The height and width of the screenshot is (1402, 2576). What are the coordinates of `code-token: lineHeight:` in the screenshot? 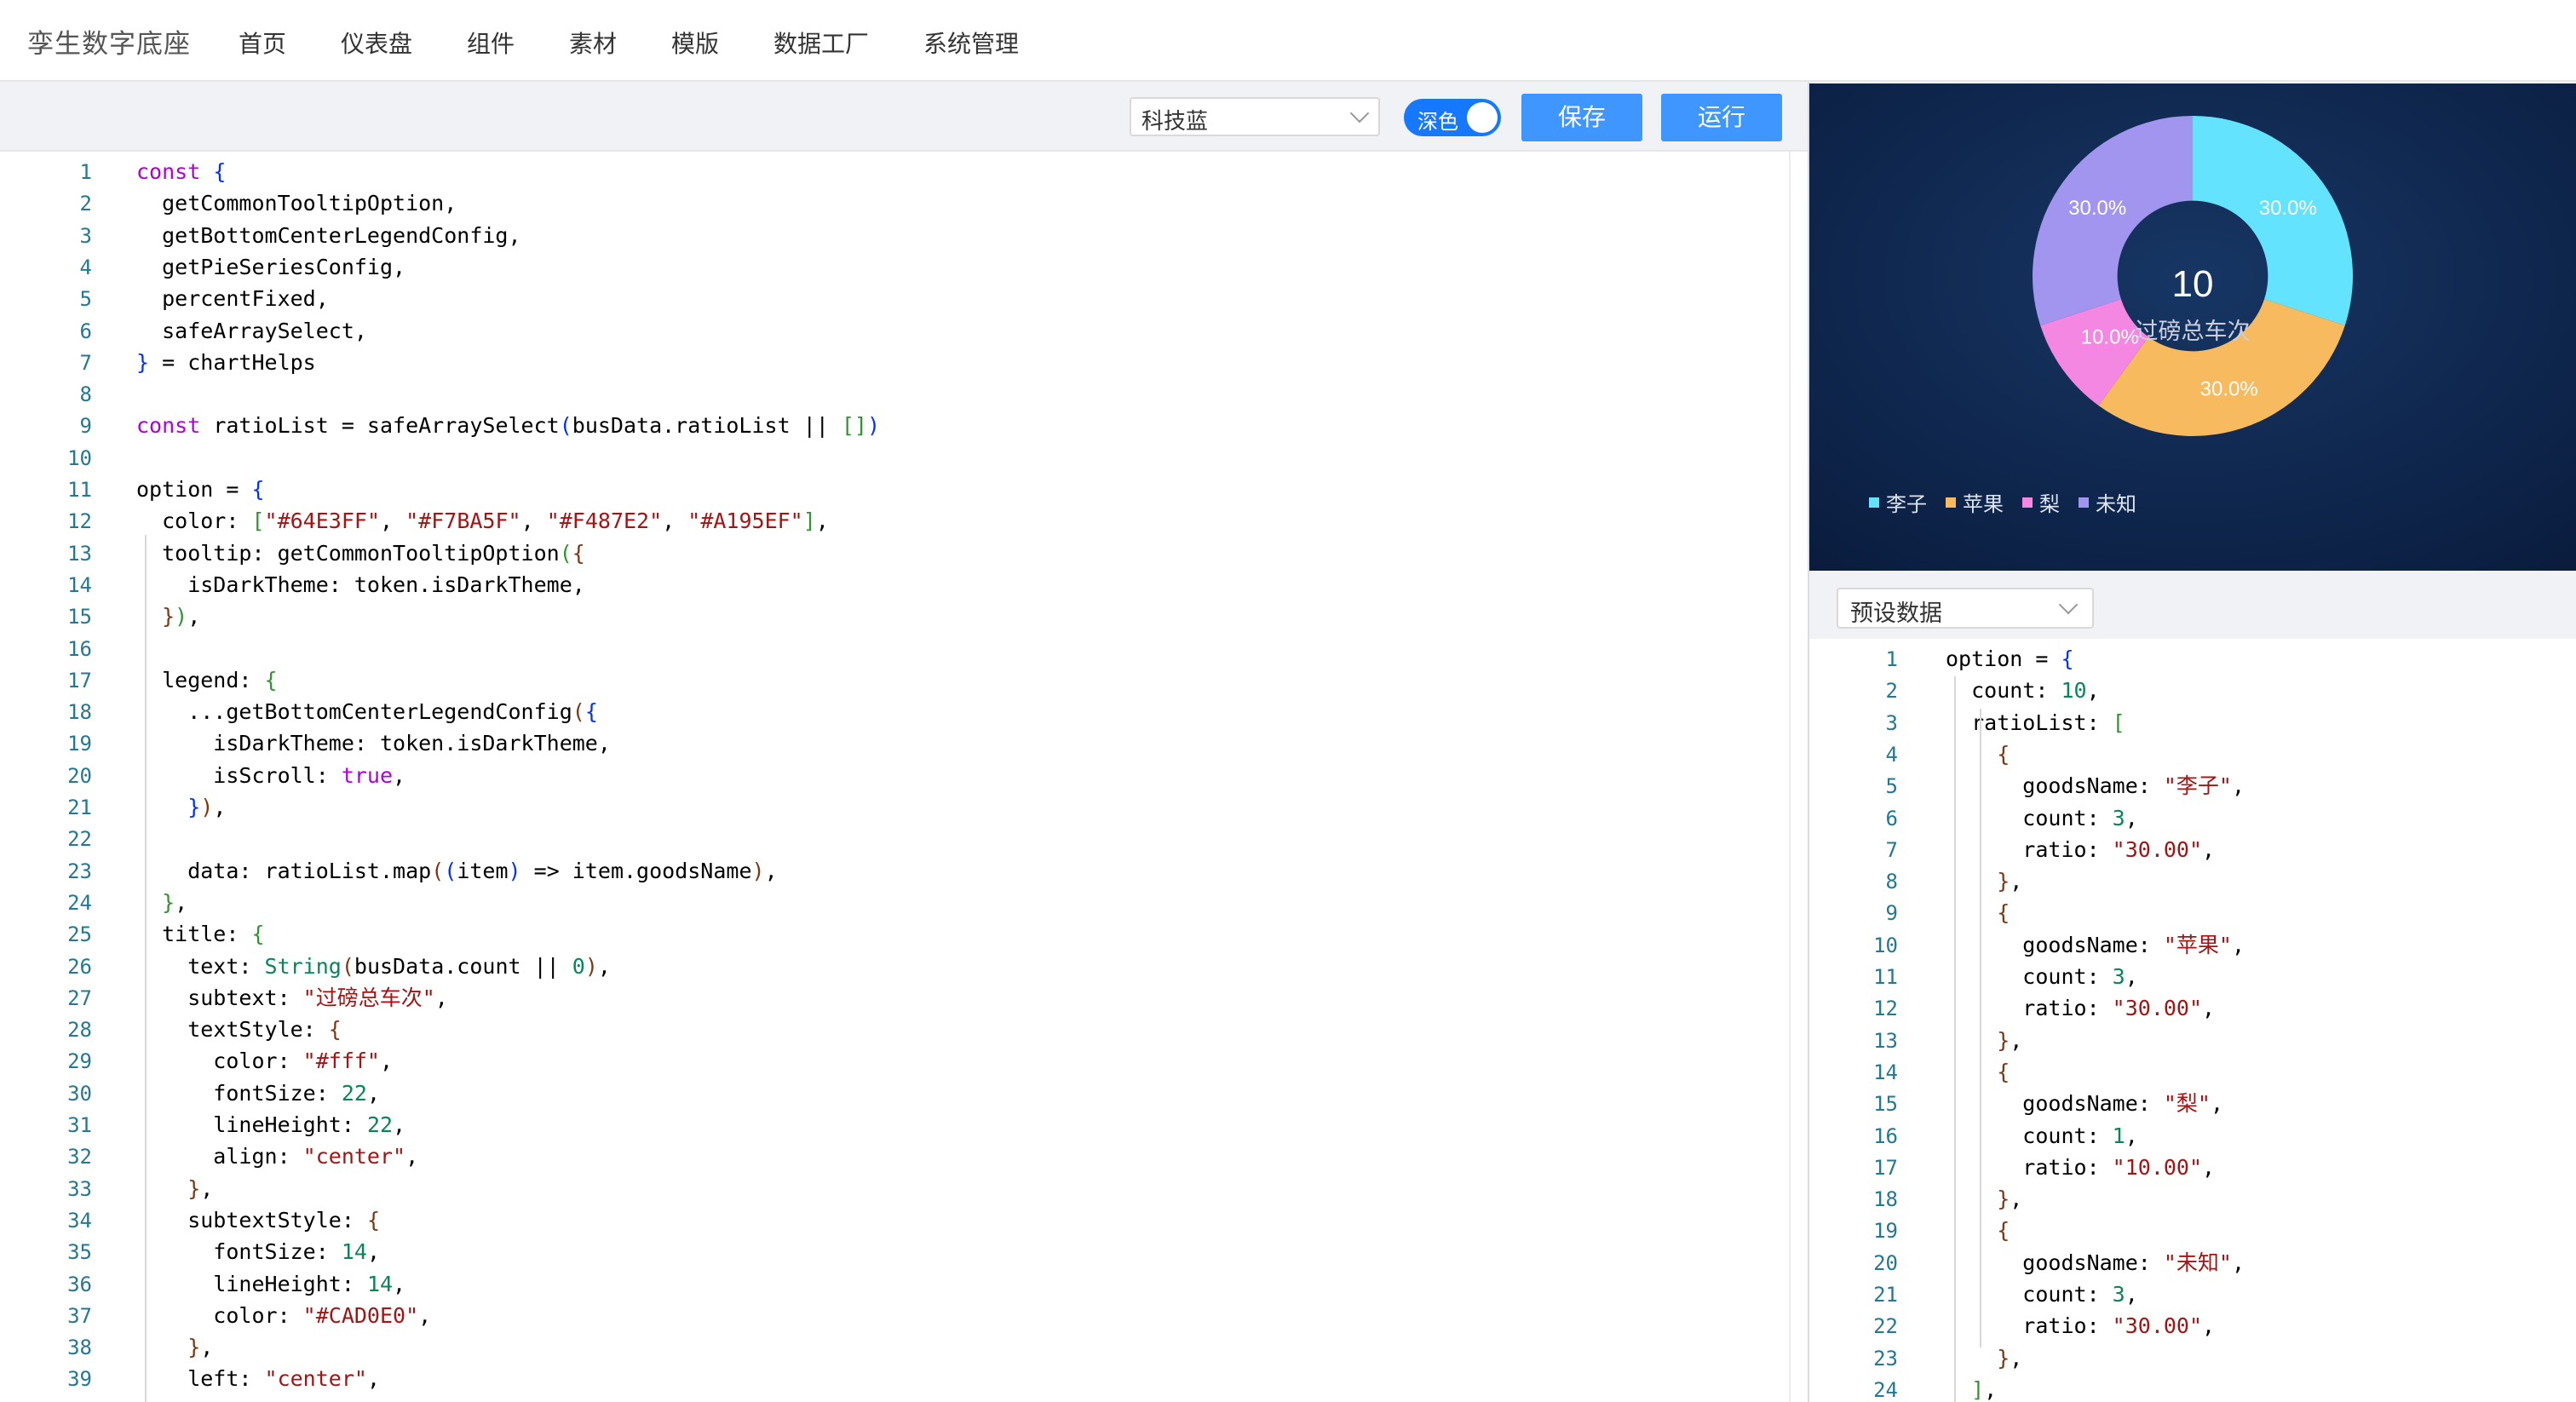 It's located at (252, 1124).